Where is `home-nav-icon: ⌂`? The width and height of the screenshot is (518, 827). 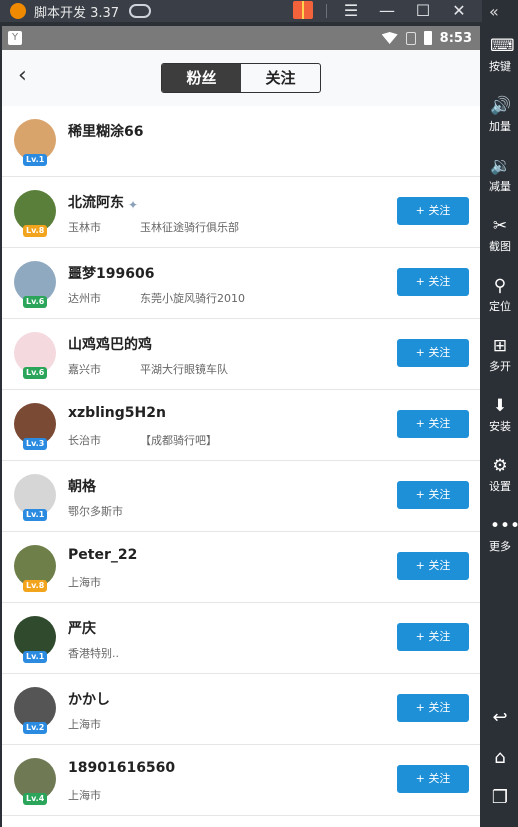
home-nav-icon: ⌂ is located at coordinates (500, 758).